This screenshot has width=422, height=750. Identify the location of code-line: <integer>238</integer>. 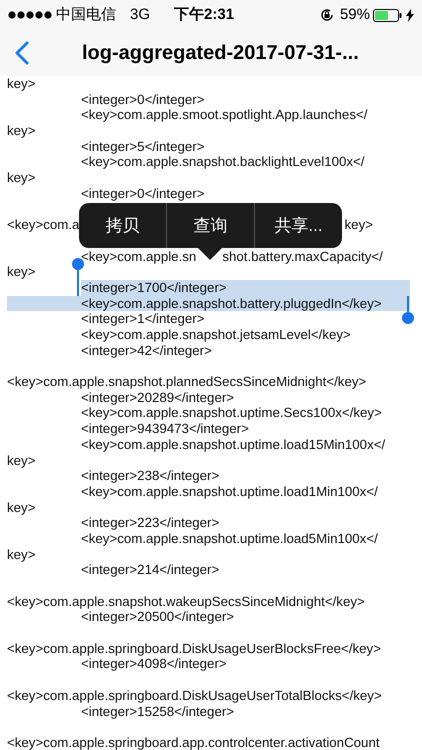
(150, 476).